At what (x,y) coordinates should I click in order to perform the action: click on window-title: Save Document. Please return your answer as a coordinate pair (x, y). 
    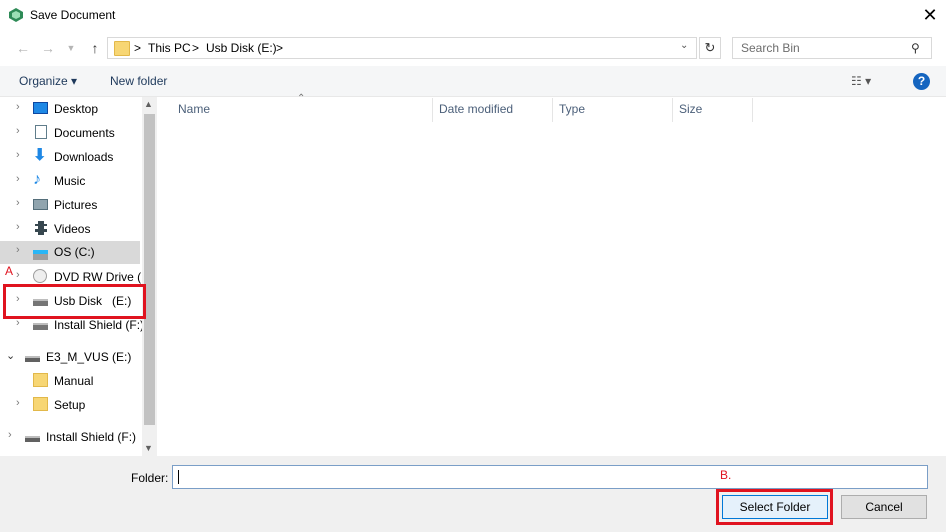
    Looking at the image, I should click on (73, 15).